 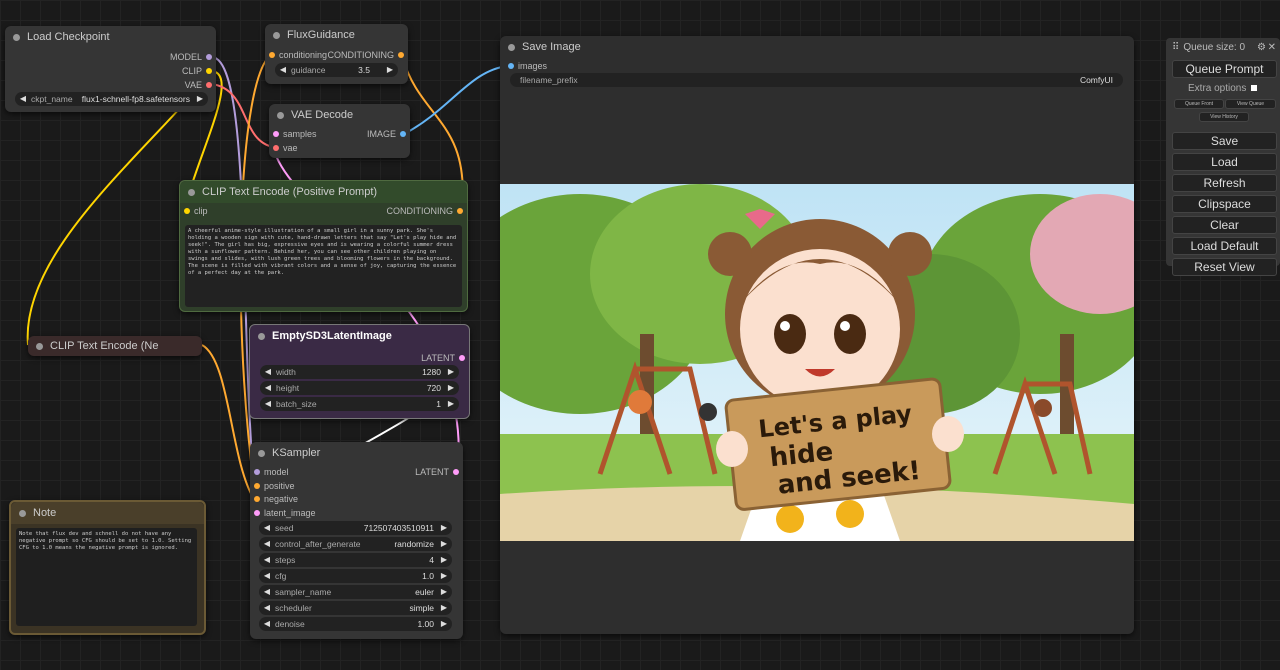 What do you see at coordinates (149, 71) in the screenshot?
I see `output-clip: CLIP` at bounding box center [149, 71].